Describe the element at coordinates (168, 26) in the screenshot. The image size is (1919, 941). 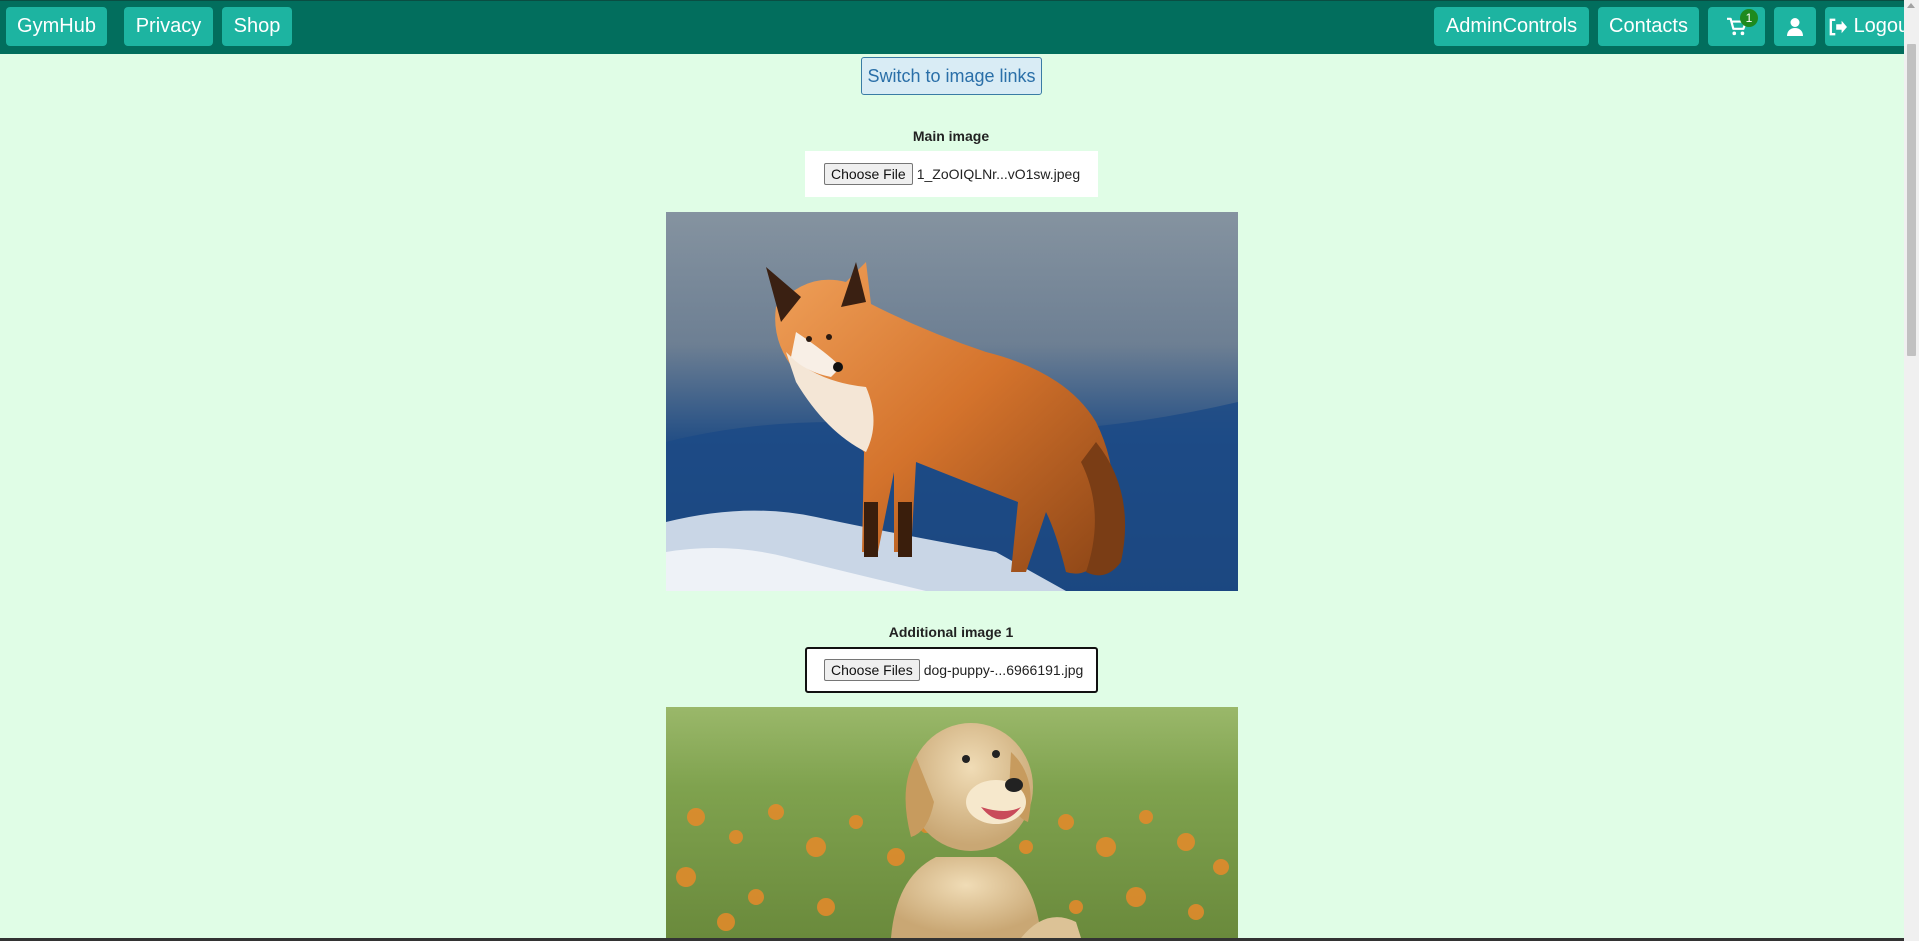
I see `nav-privacy-button: Privacy` at that location.